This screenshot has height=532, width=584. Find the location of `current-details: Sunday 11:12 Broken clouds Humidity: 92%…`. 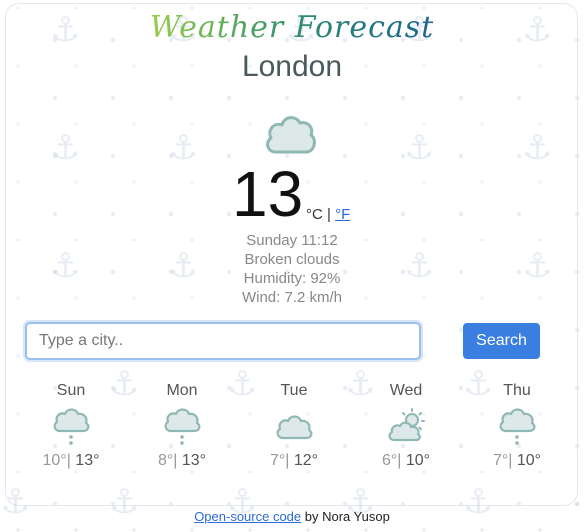

current-details: Sunday 11:12 Broken clouds Humidity: 92%… is located at coordinates (292, 269).